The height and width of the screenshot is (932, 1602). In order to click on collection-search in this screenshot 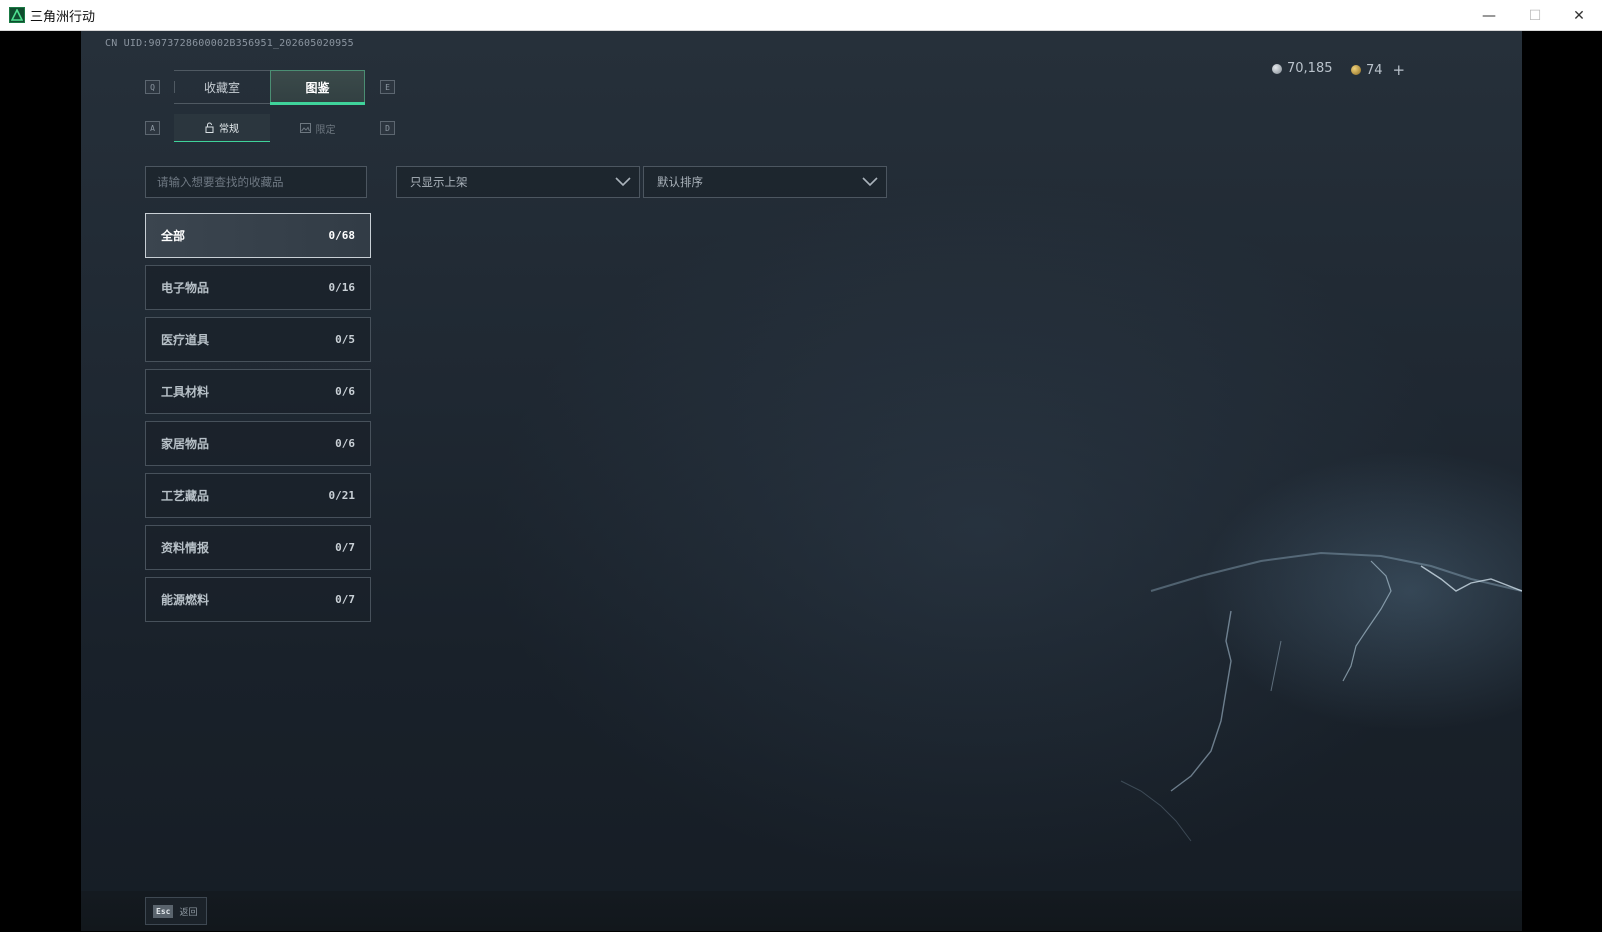, I will do `click(256, 182)`.